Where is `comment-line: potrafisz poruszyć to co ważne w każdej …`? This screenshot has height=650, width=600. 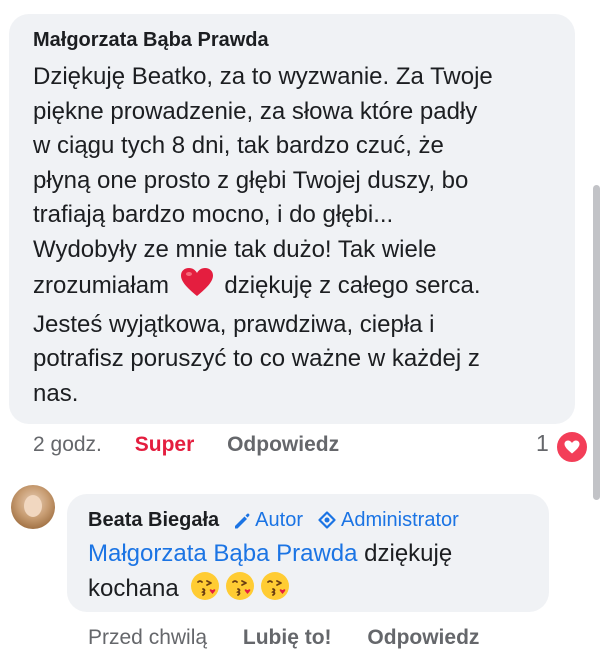
comment-line: potrafisz poruszyć to co ważne w każdej … is located at coordinates (256, 358).